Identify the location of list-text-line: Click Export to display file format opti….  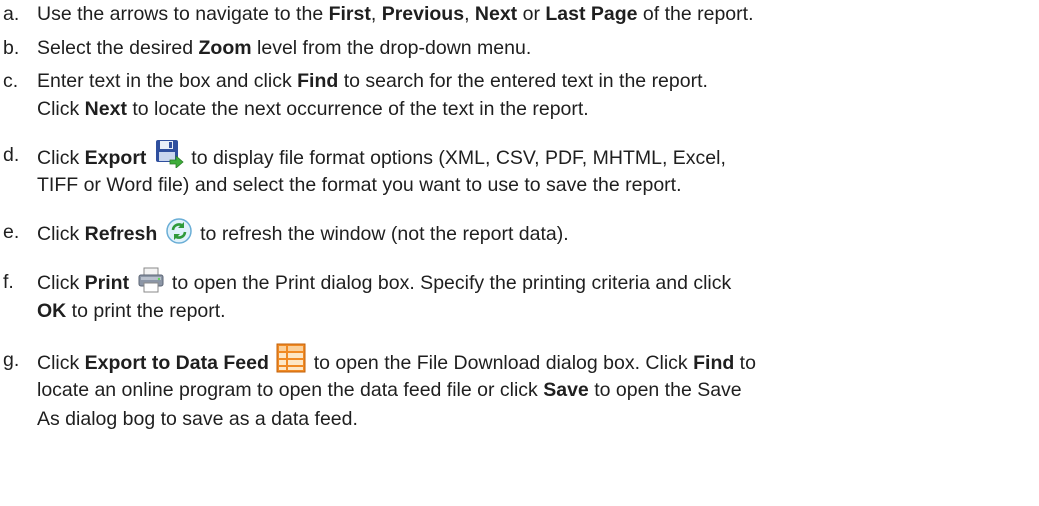
(381, 157).